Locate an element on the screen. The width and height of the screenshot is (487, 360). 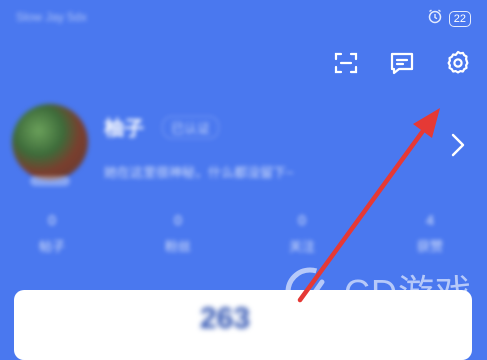
message-icon is located at coordinates (402, 65).